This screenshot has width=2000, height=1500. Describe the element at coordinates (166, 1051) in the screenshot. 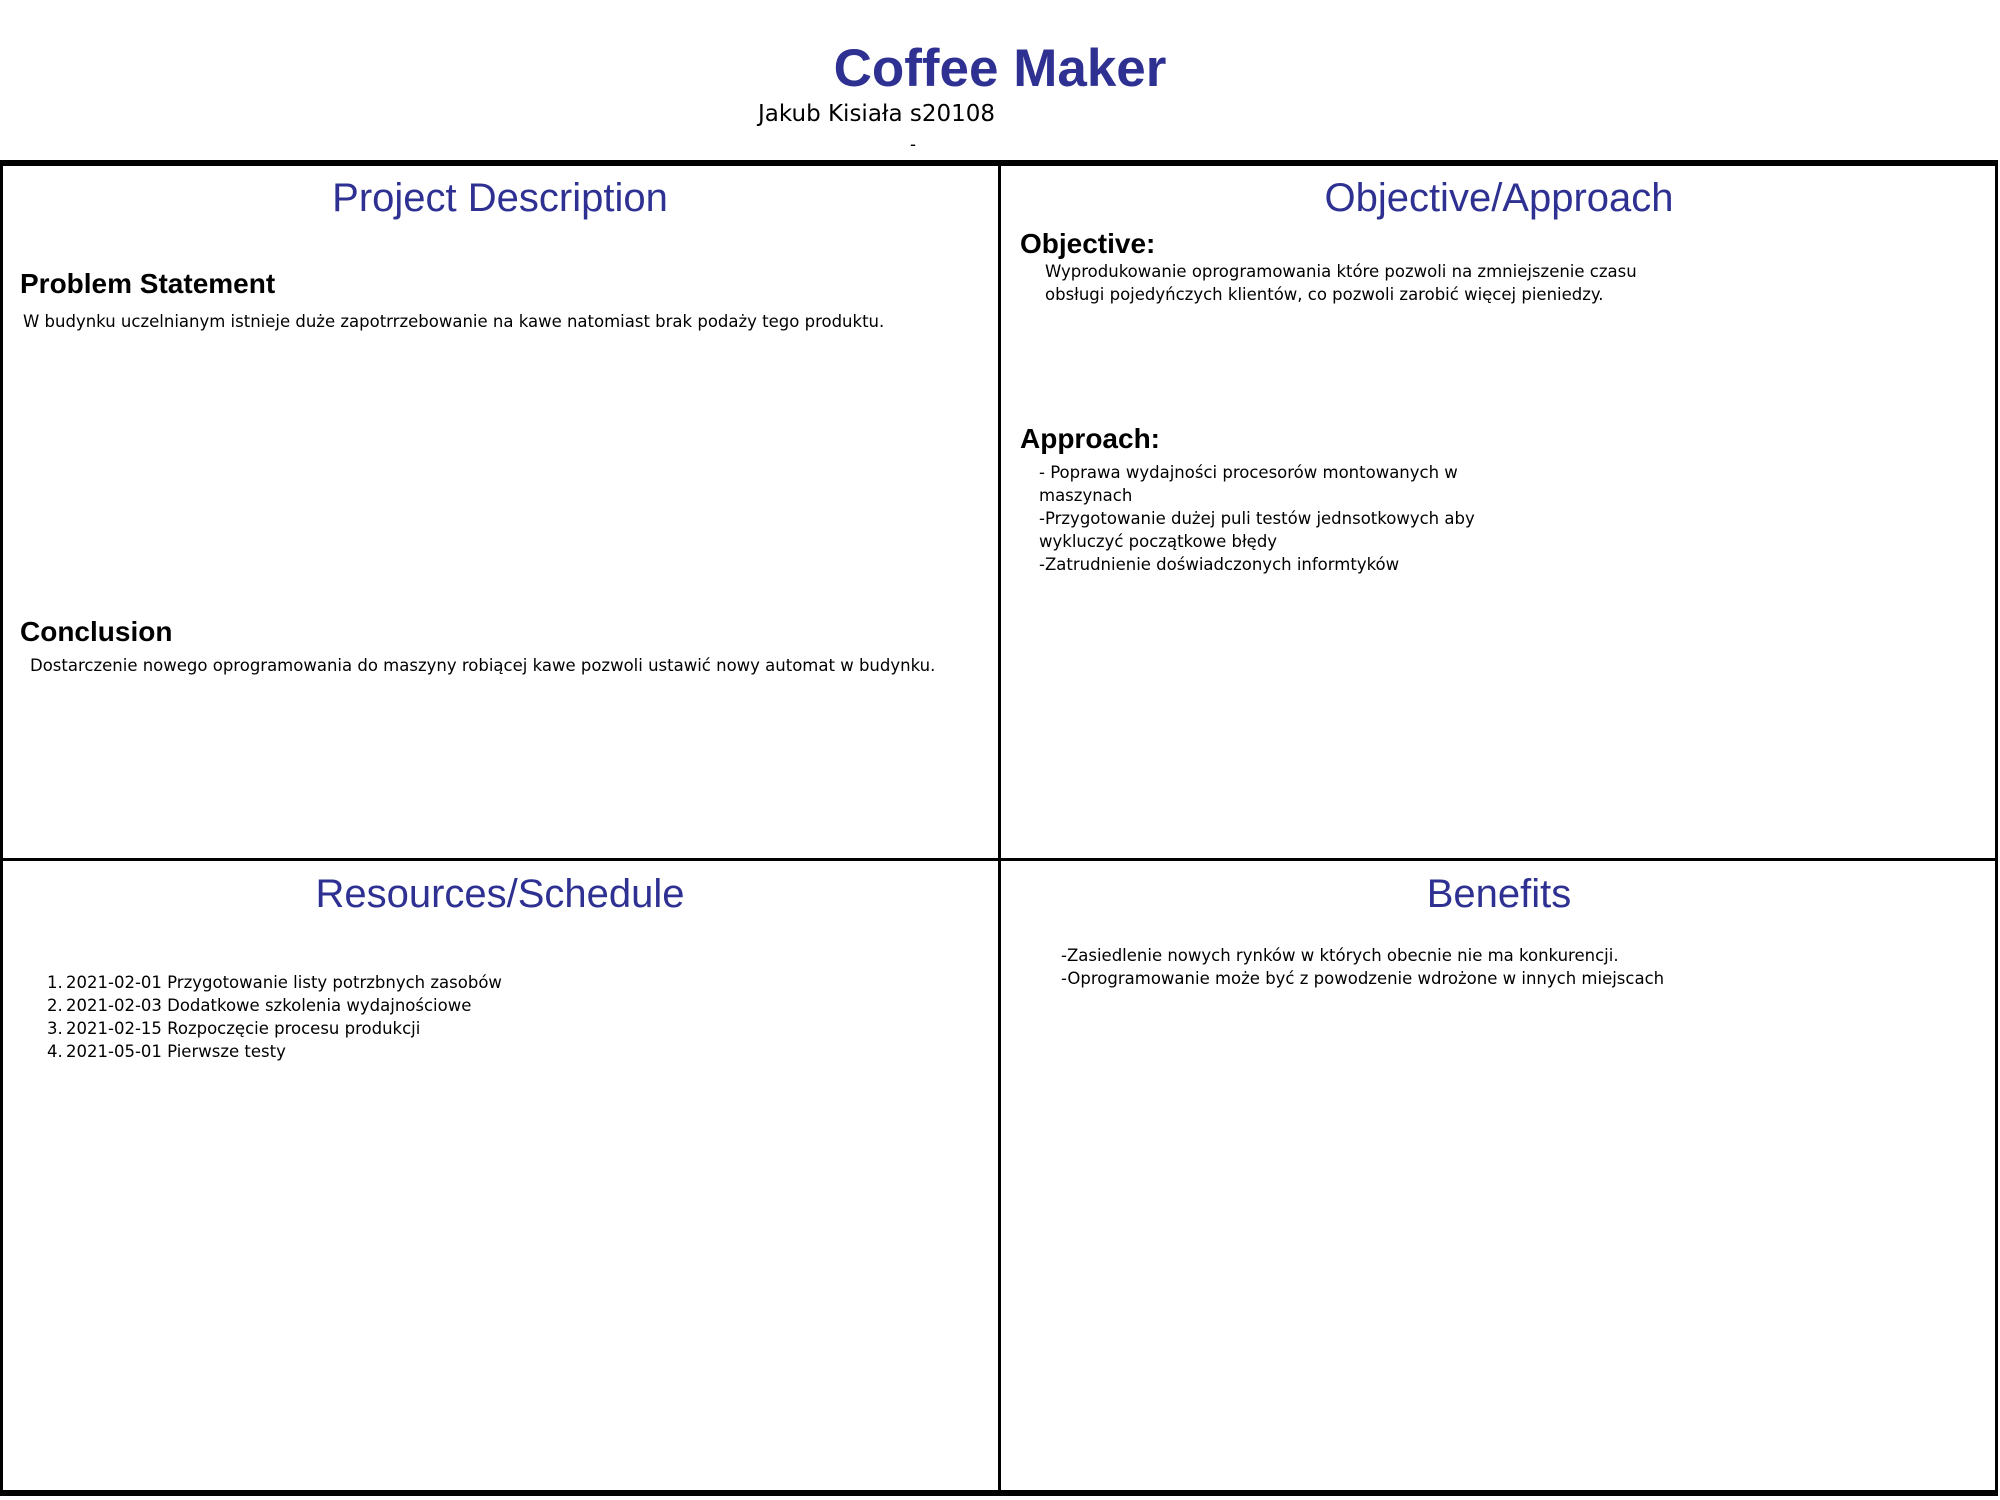

I see `list-item: 4. 2021-05-01 Pierwsze testy` at that location.